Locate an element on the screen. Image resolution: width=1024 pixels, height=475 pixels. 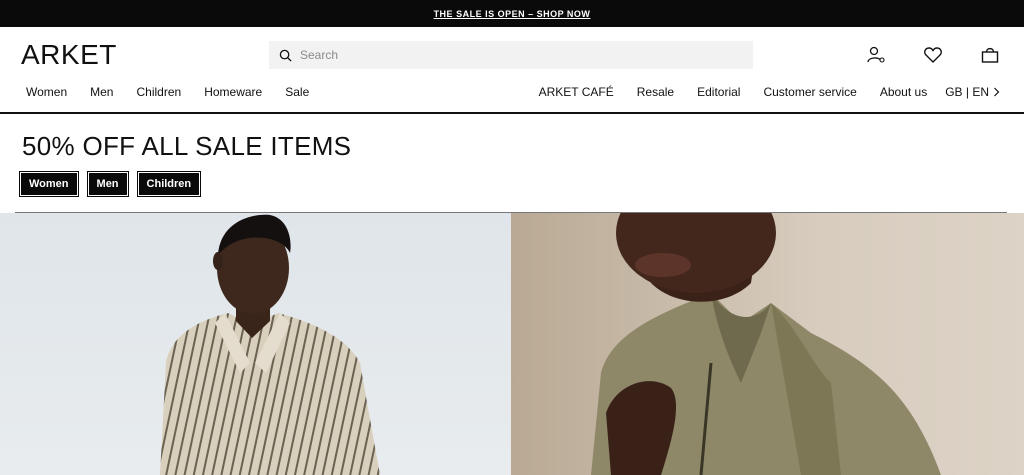
hero-image-women-illustration is located at coordinates (270, 344).